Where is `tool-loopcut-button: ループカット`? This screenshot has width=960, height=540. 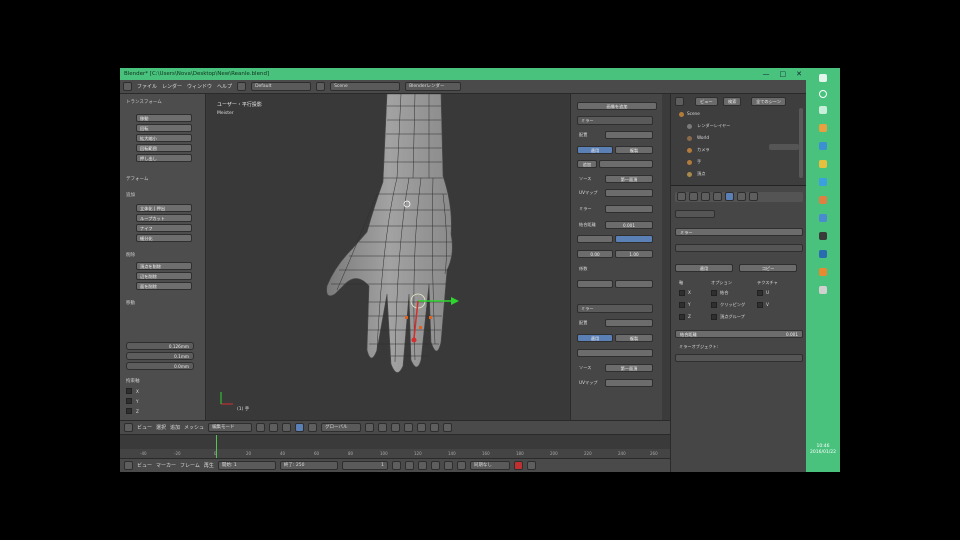
tool-loopcut-button: ループカット is located at coordinates (164, 218).